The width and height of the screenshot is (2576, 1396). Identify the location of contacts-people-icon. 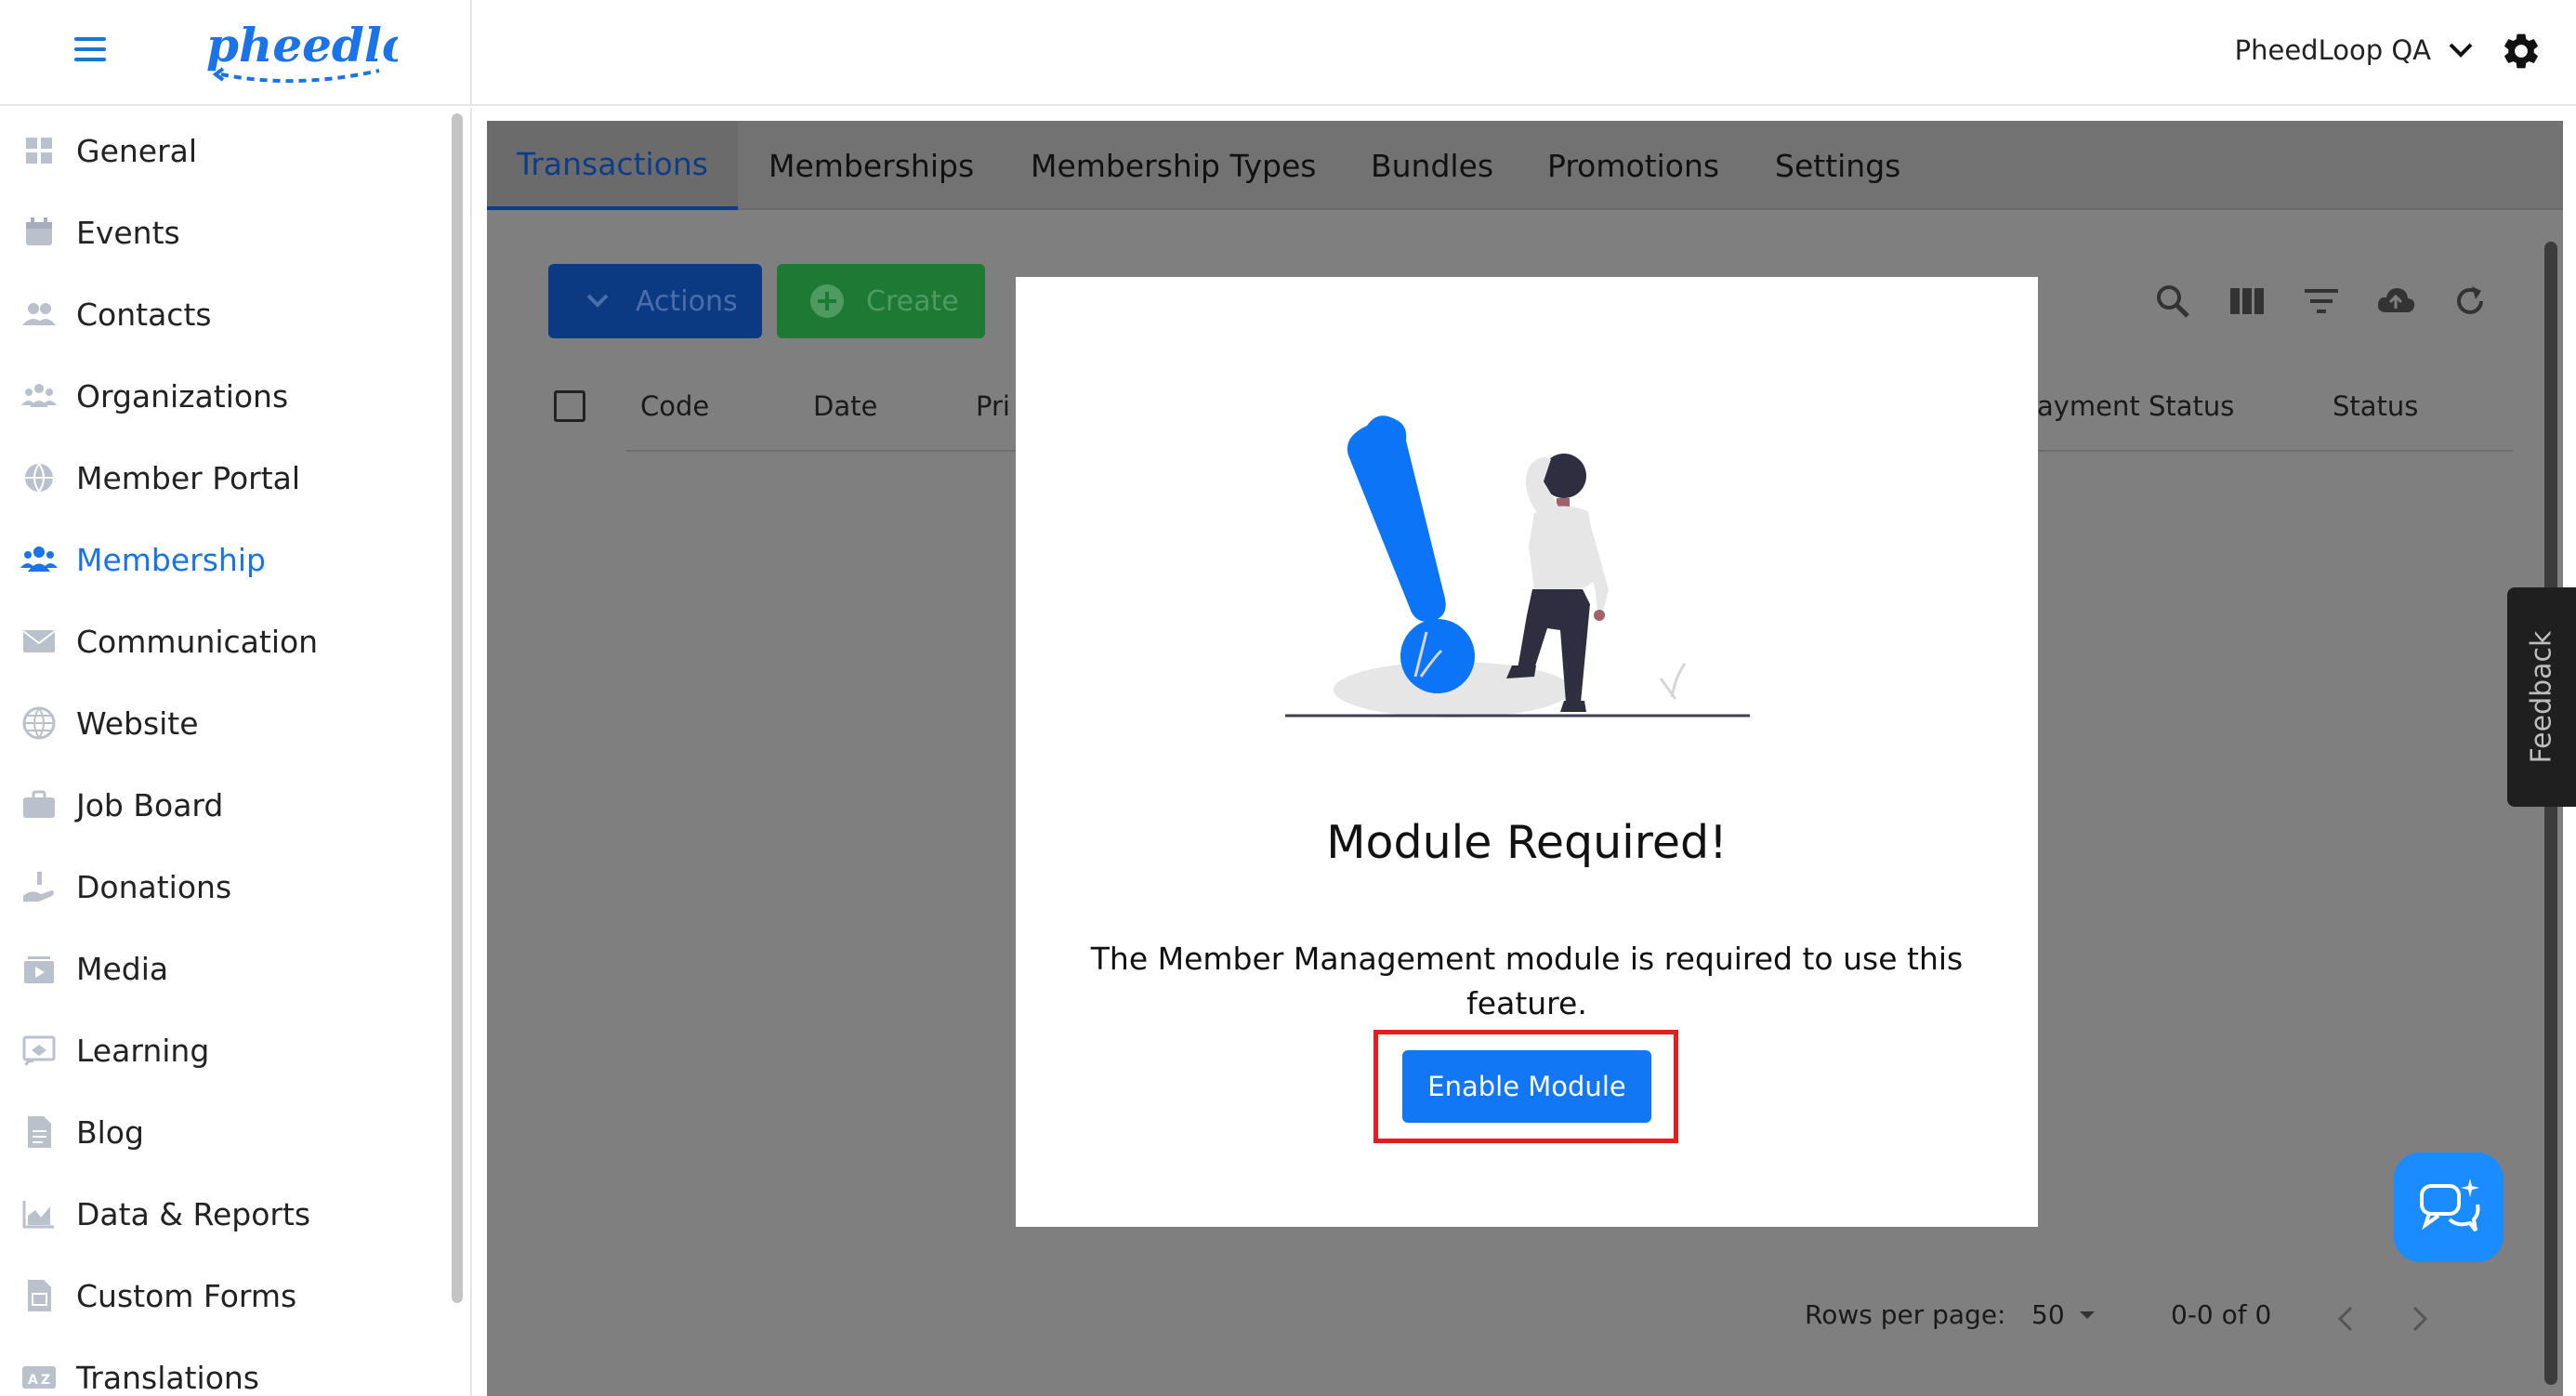
(39, 314).